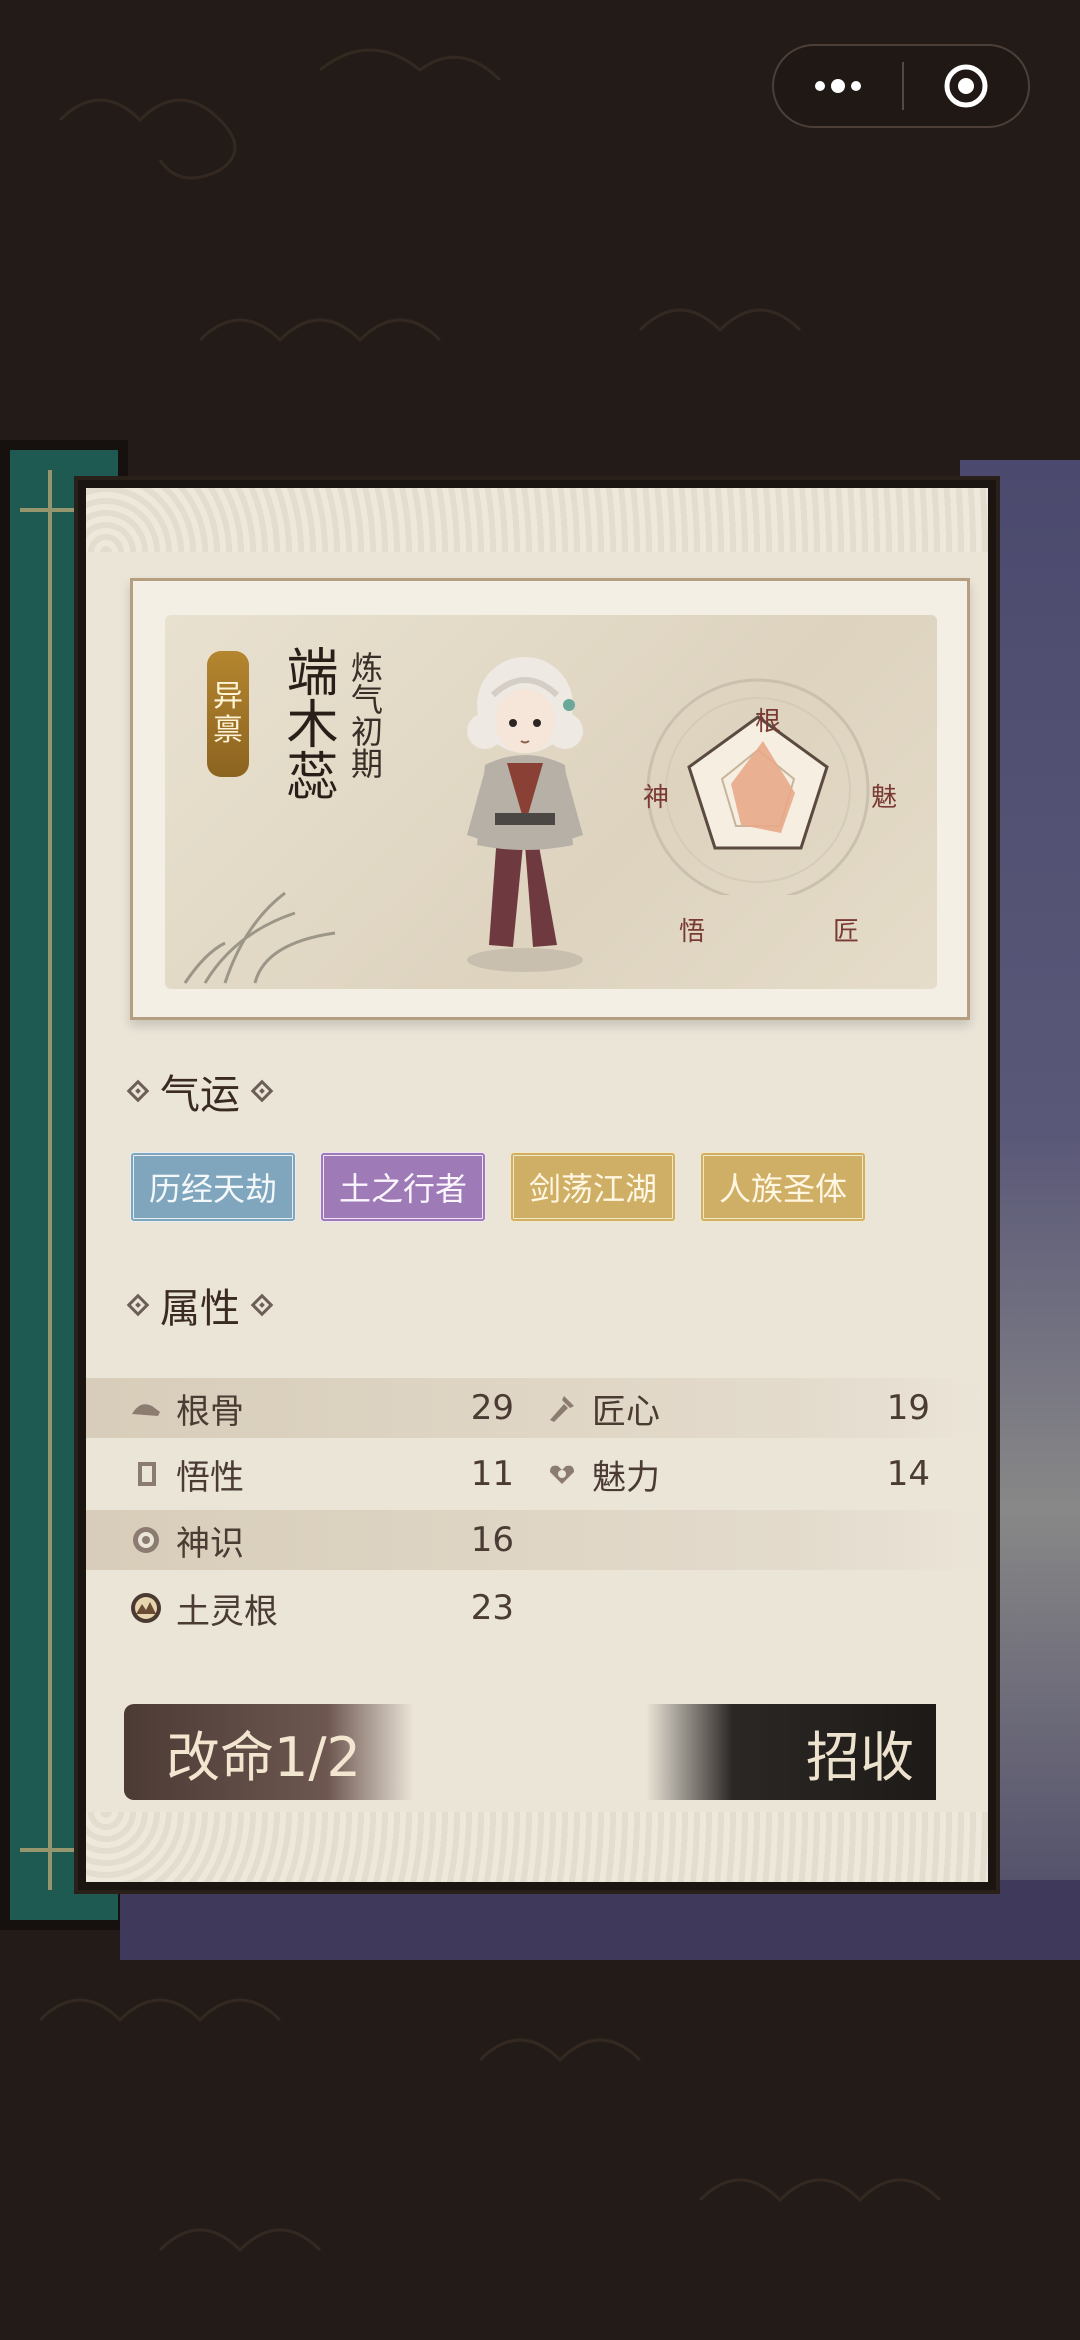 The width and height of the screenshot is (1080, 2340). What do you see at coordinates (322, 1540) in the screenshot?
I see `attribute-spirit: 神识 16` at bounding box center [322, 1540].